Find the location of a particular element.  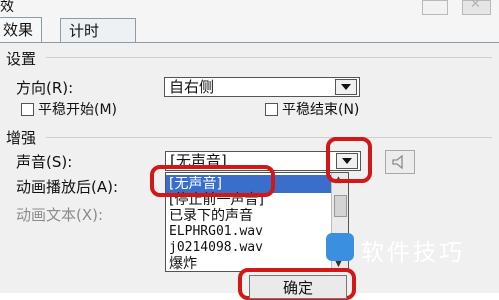

settings-divider is located at coordinates (269, 57).